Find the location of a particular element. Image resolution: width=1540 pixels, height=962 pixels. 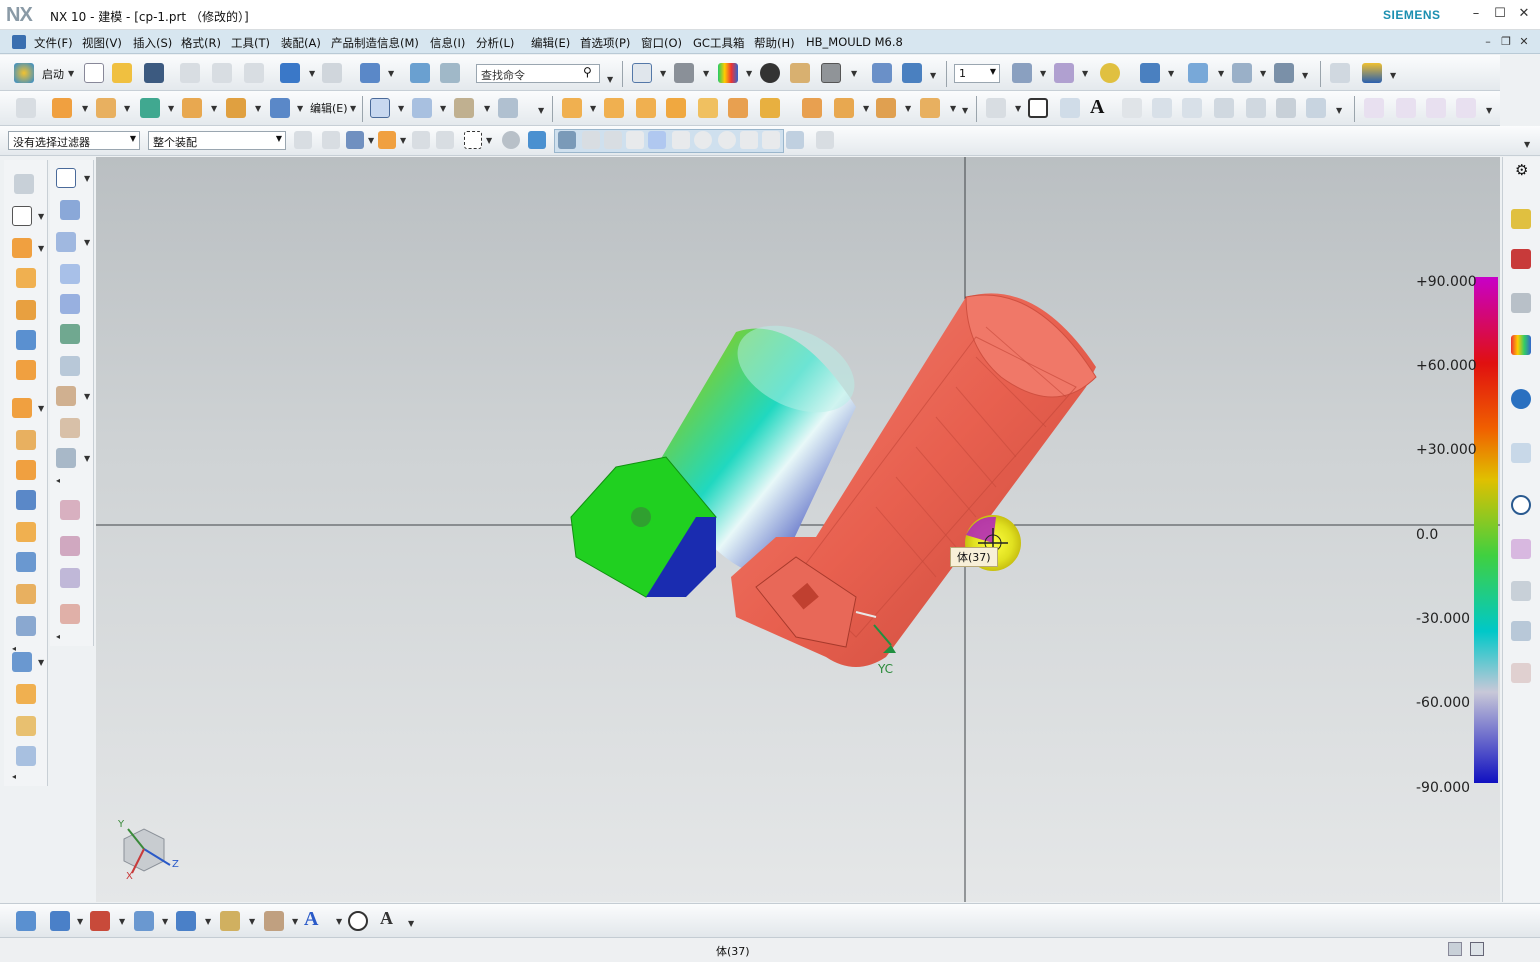

status-window-icon is located at coordinates (1477, 949).